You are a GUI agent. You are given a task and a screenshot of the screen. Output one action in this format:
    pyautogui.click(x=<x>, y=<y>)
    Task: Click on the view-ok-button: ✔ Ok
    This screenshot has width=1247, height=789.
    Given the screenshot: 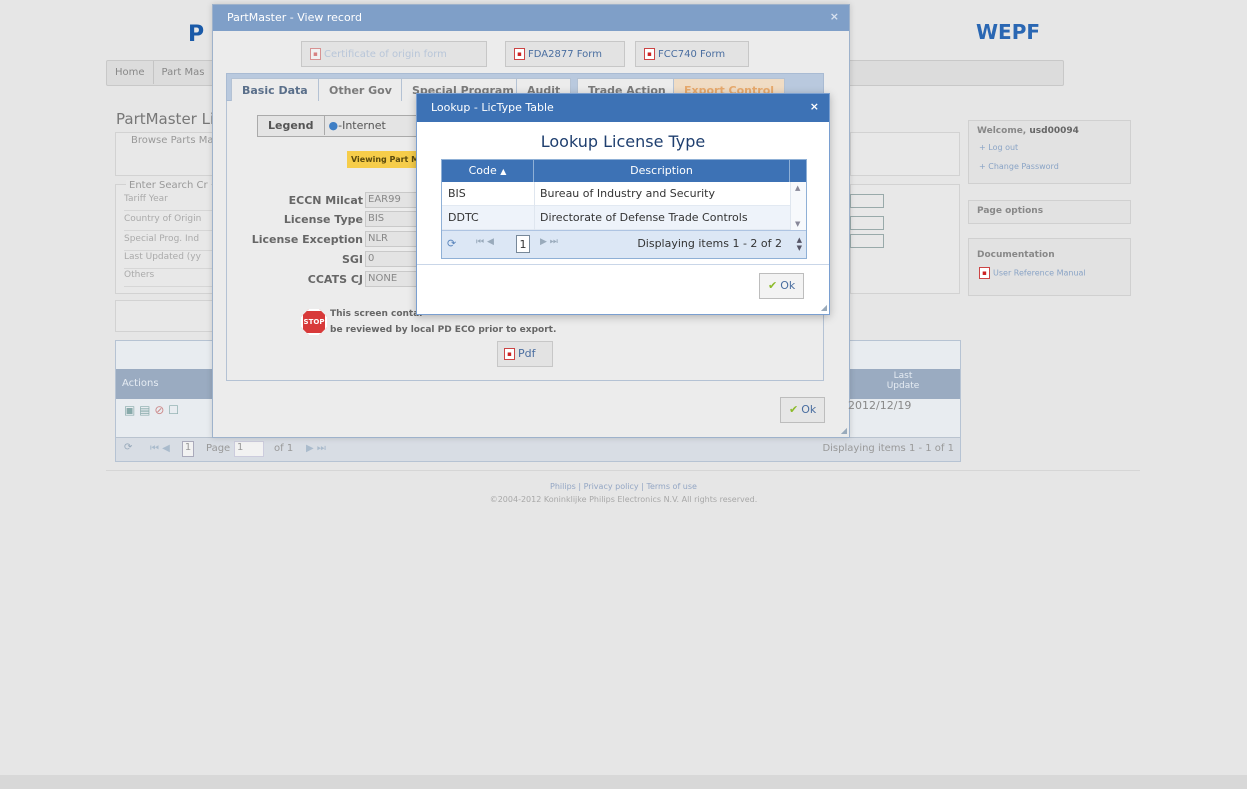 What is the action you would take?
    pyautogui.click(x=803, y=410)
    